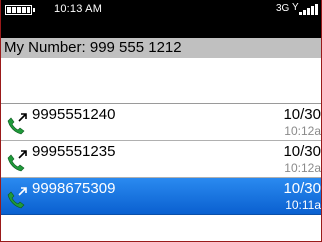  Describe the element at coordinates (74, 188) in the screenshot. I see `call-number: 9998675309` at that location.